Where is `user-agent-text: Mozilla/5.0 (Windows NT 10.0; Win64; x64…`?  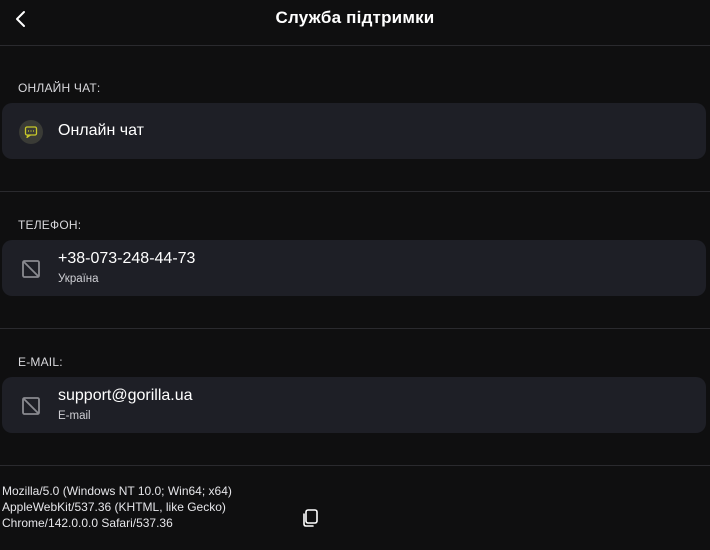
user-agent-text: Mozilla/5.0 (Windows NT 10.0; Win64; x64… is located at coordinates (117, 507).